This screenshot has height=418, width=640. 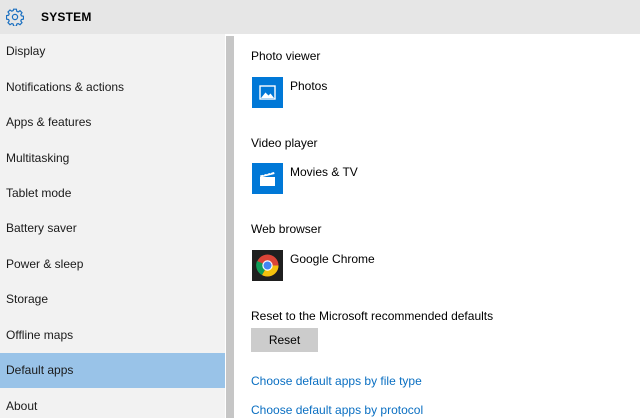 I want to click on gear-icon, so click(x=15, y=17).